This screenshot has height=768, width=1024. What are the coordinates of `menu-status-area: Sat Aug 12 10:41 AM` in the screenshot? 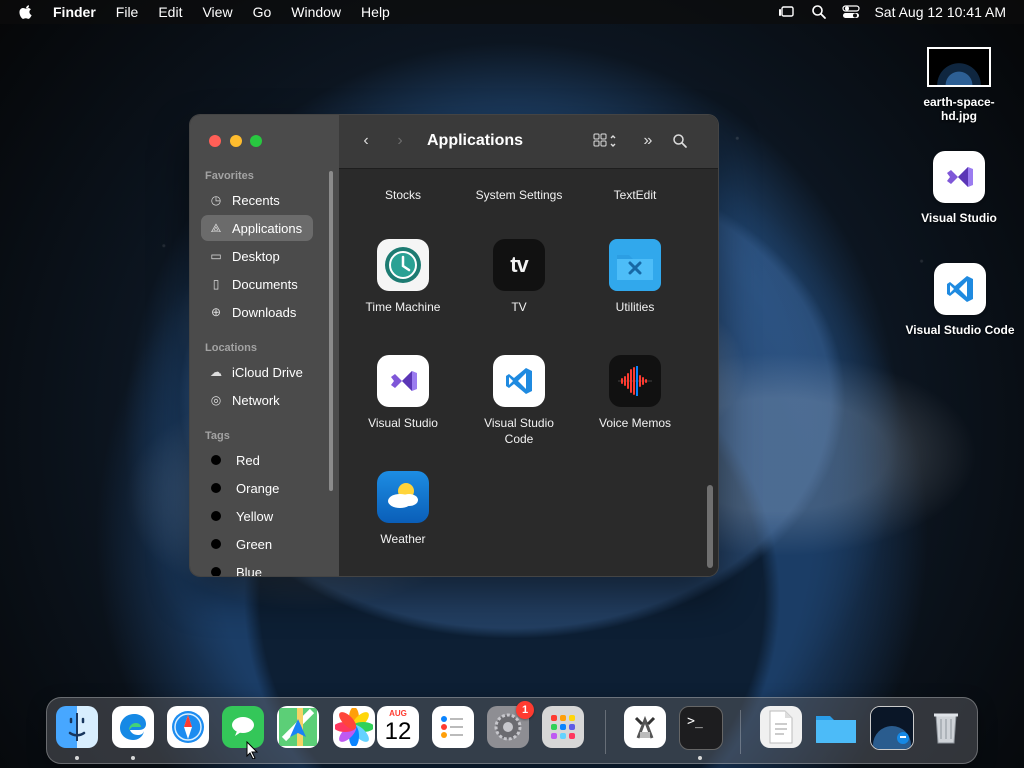 It's located at (901, 12).